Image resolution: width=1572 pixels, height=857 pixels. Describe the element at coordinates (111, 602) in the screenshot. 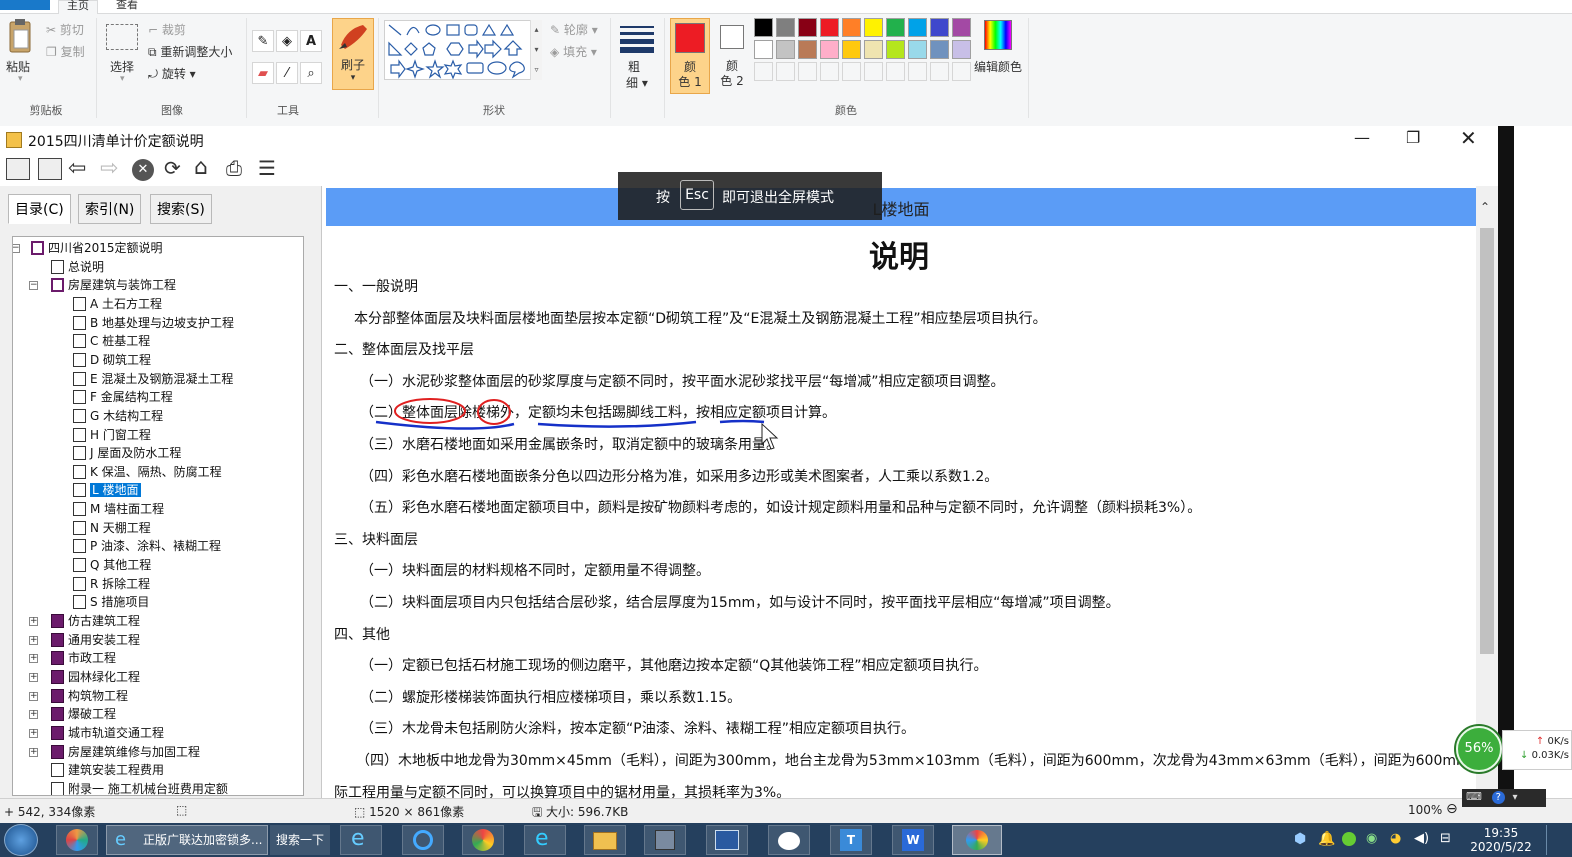

I see `tree-item: S 措施项目` at that location.